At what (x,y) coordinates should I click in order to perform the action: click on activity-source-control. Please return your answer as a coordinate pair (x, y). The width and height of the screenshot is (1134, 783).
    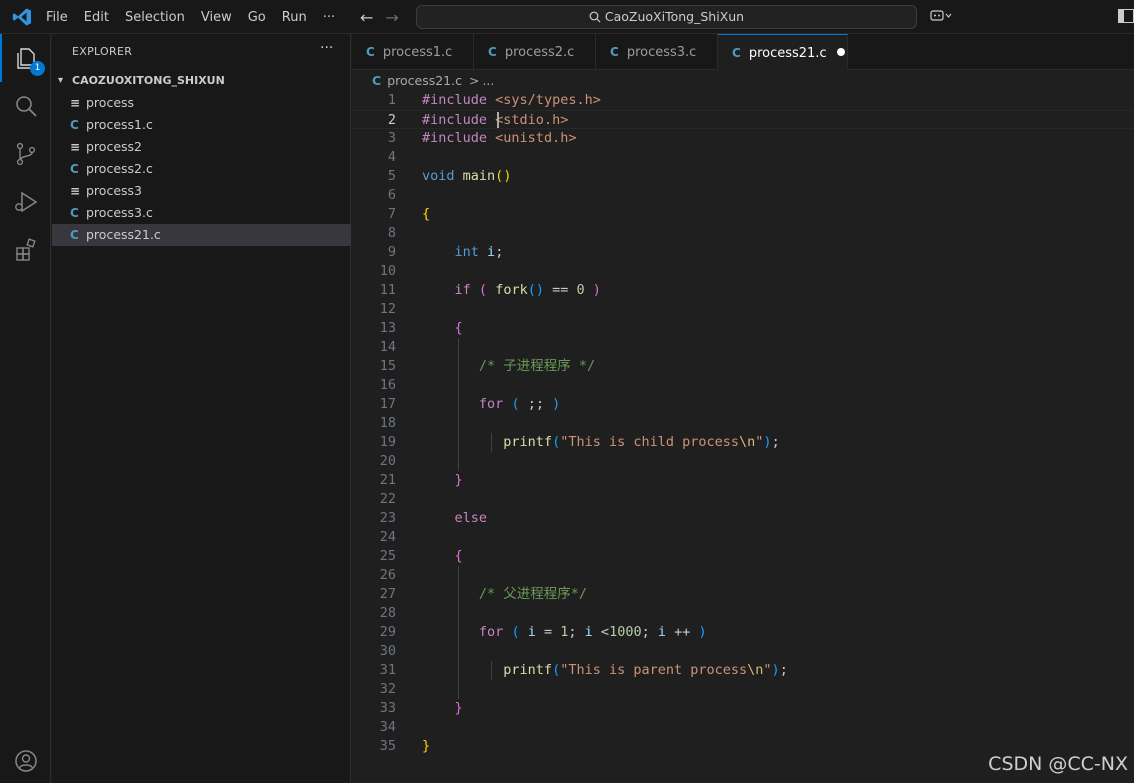
    Looking at the image, I should click on (25, 154).